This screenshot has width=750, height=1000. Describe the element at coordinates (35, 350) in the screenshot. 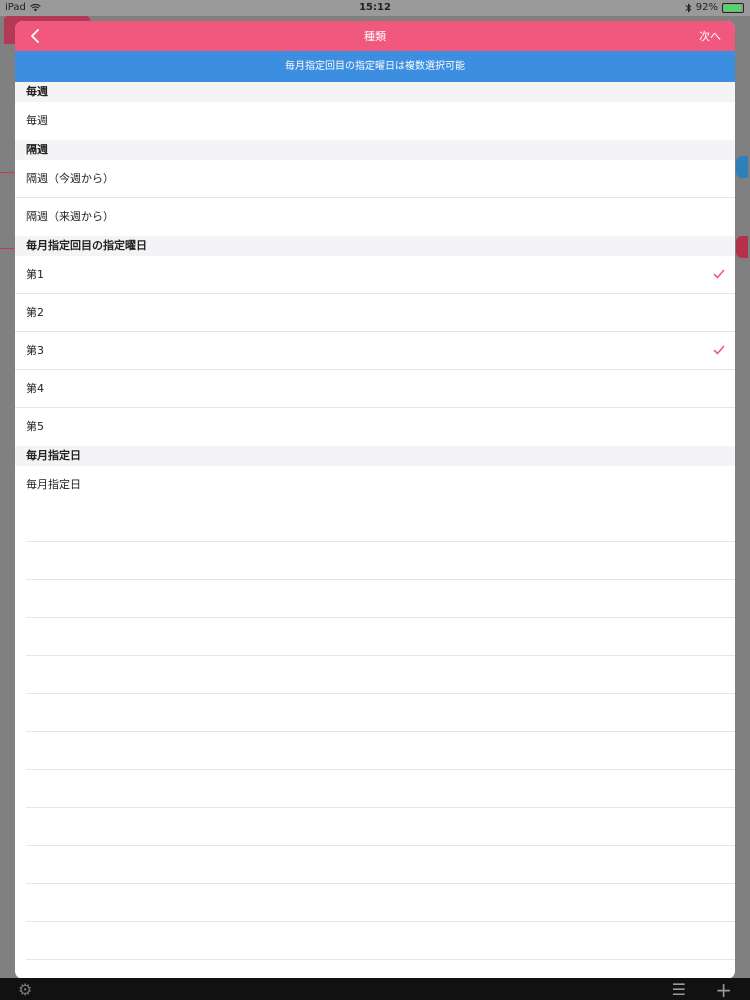

I see `option-label: 第3` at that location.